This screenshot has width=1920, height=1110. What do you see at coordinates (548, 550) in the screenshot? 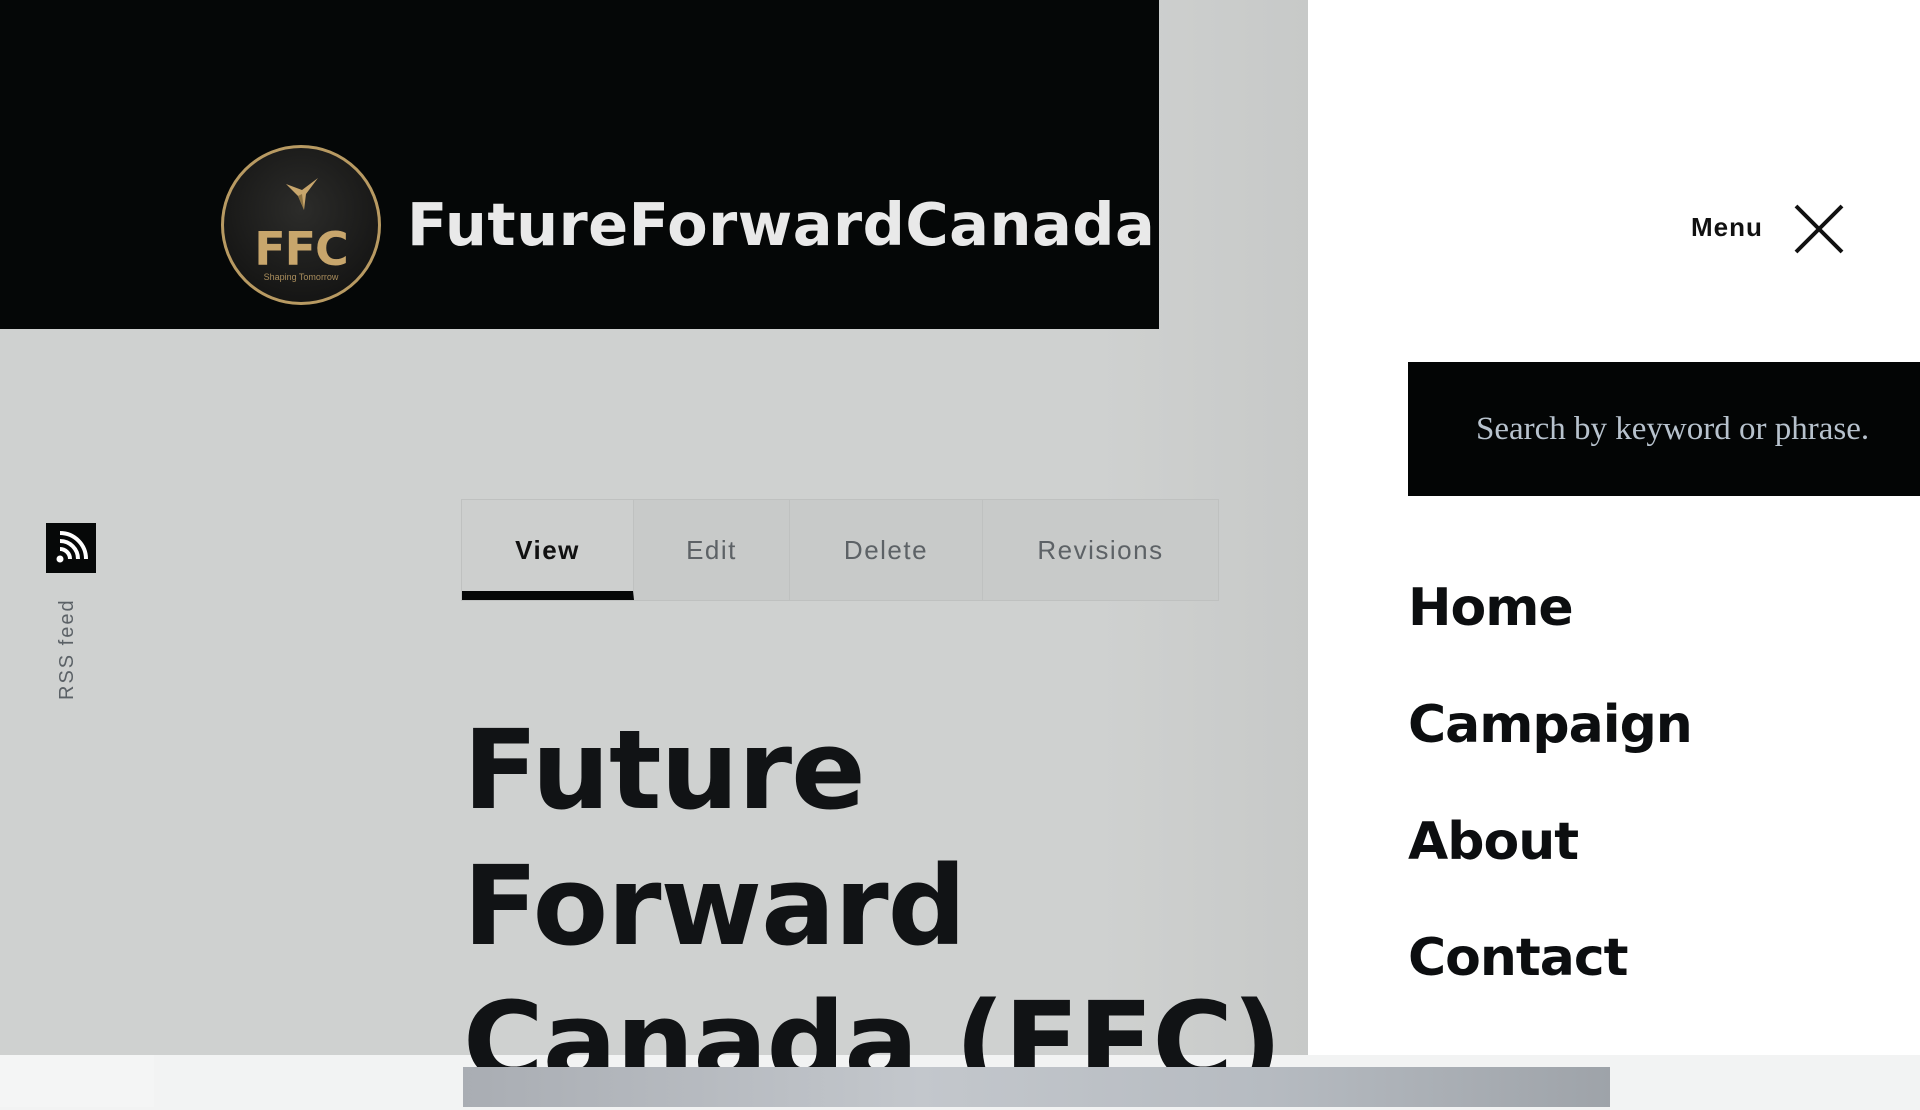
I see `tab-view: View` at bounding box center [548, 550].